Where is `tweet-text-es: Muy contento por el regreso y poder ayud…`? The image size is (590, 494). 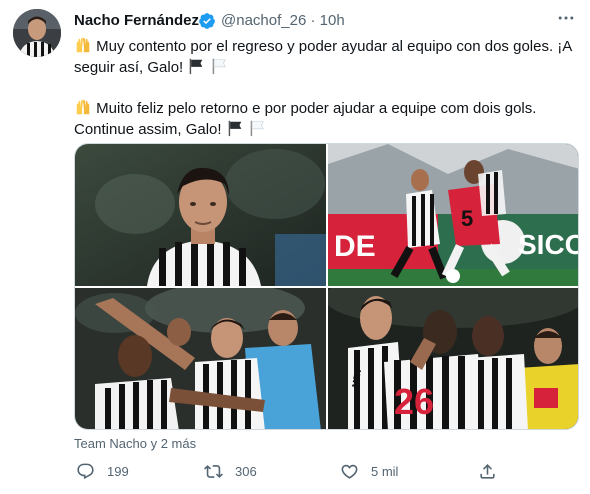 tweet-text-es: Muy contento por el regreso y poder ayud… is located at coordinates (323, 57).